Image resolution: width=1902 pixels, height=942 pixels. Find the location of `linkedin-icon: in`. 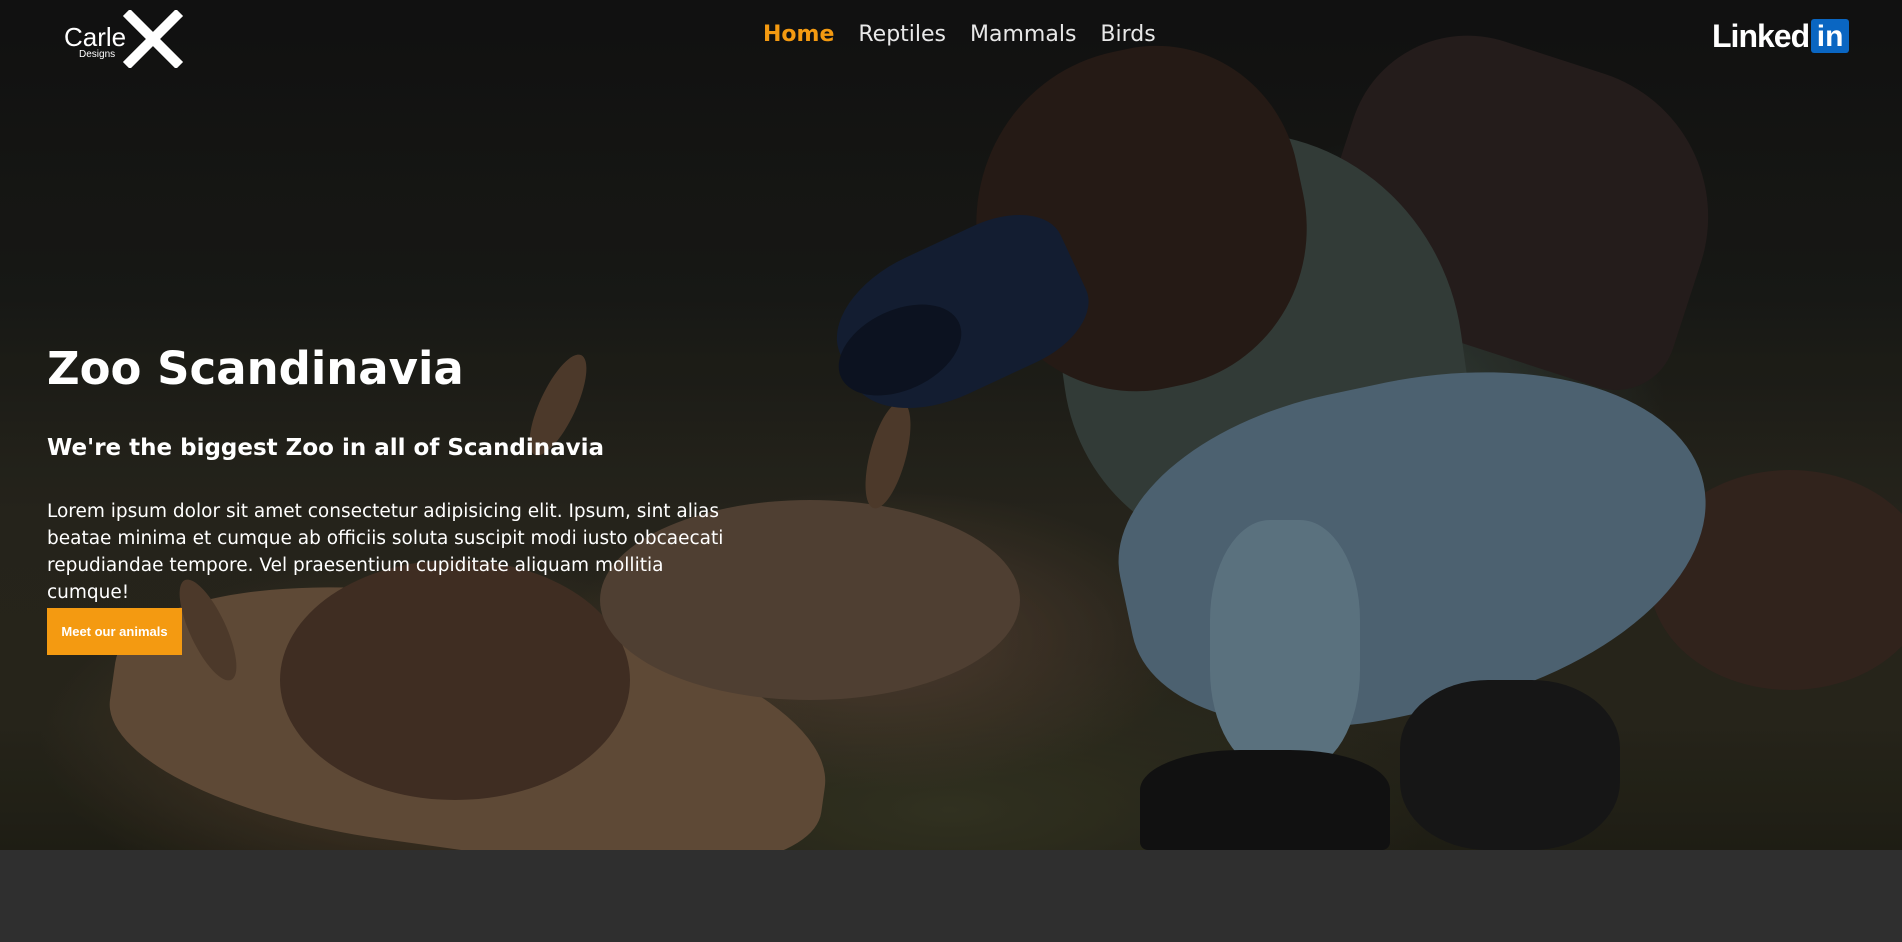

linkedin-icon: in is located at coordinates (1830, 36).